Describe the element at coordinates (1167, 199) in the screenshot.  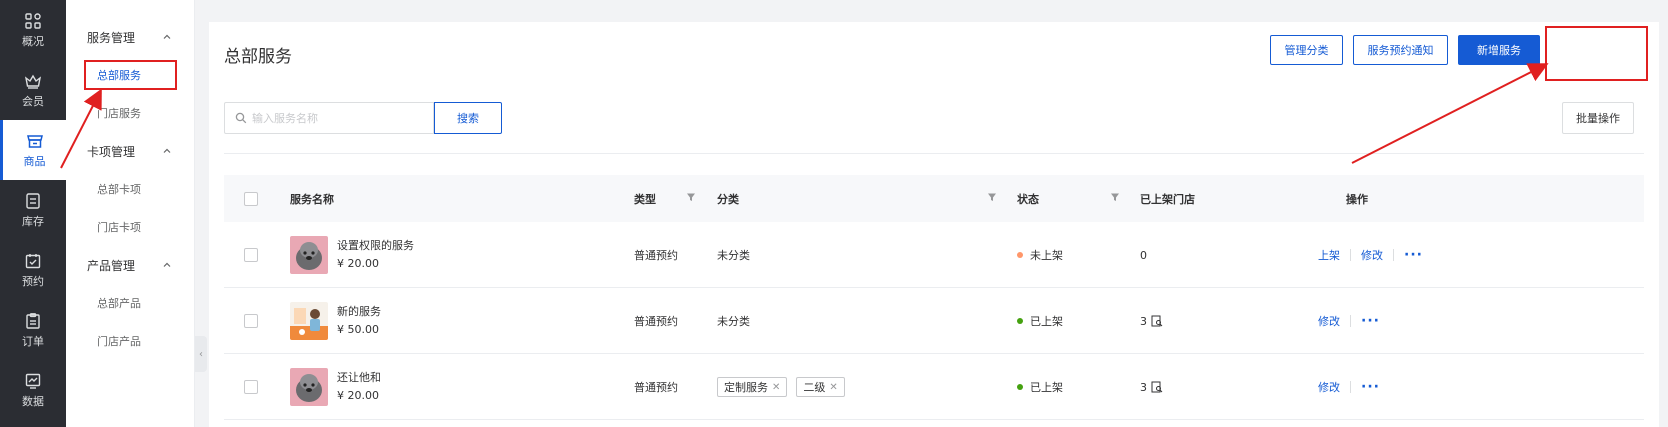
I see `col-stores: 已上架门店` at that location.